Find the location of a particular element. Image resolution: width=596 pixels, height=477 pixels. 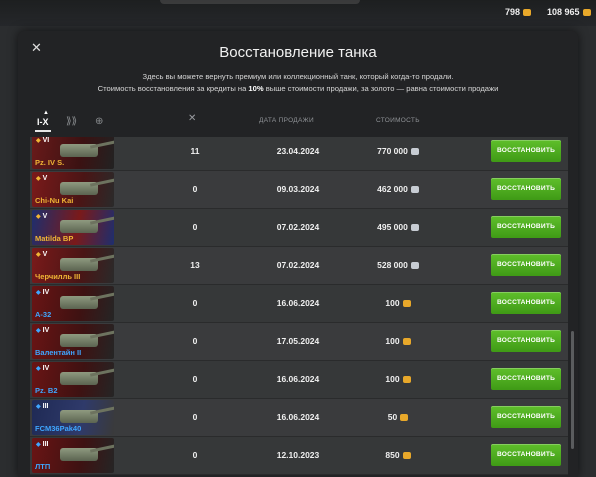

silver-balance: 108 965 is located at coordinates (569, 12).